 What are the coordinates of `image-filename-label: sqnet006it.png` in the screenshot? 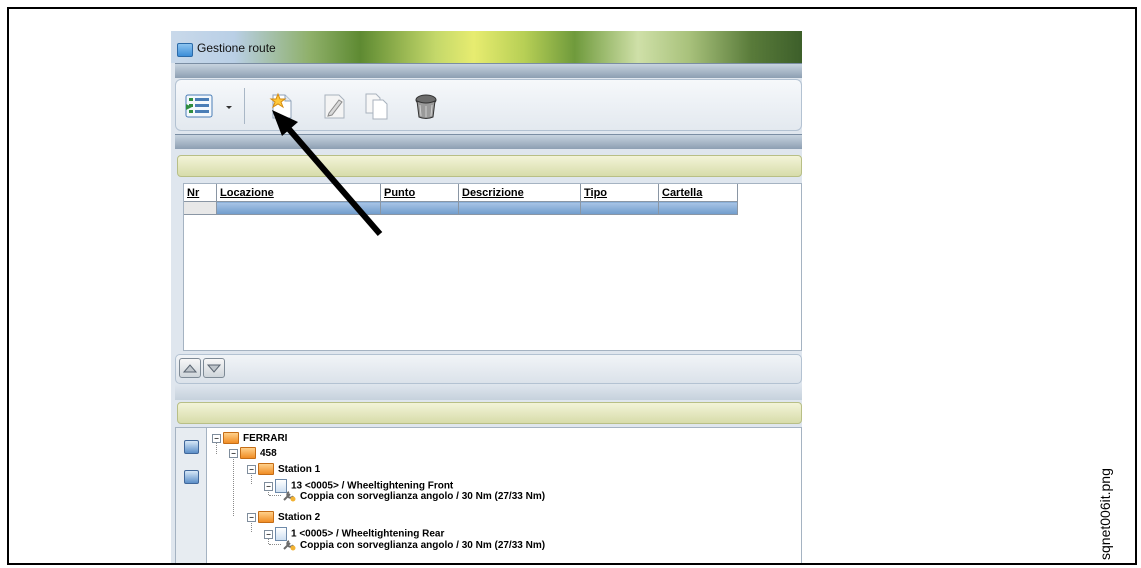 It's located at (1105, 514).